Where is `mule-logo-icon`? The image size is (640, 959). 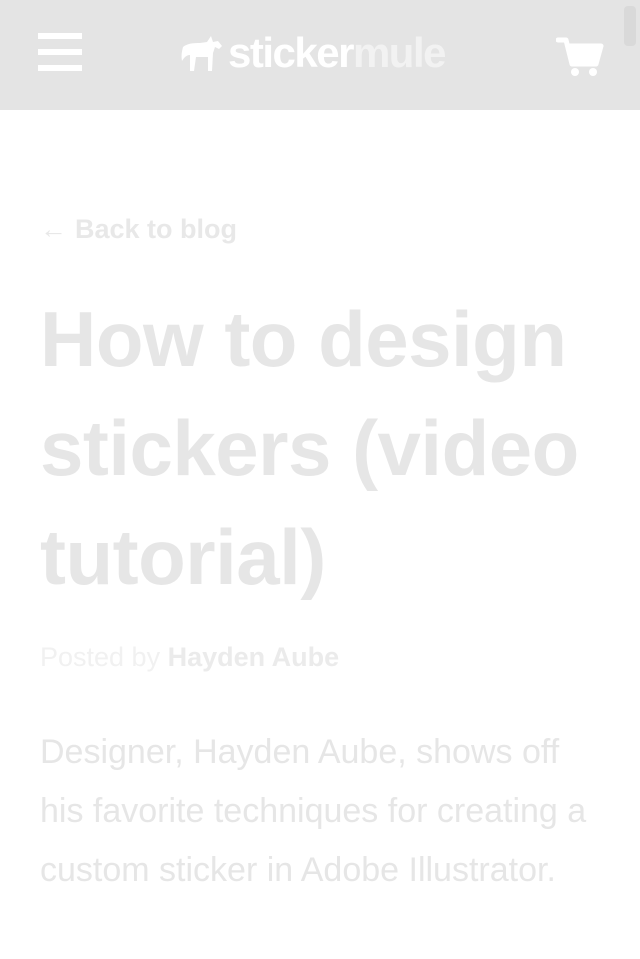 mule-logo-icon is located at coordinates (202, 53).